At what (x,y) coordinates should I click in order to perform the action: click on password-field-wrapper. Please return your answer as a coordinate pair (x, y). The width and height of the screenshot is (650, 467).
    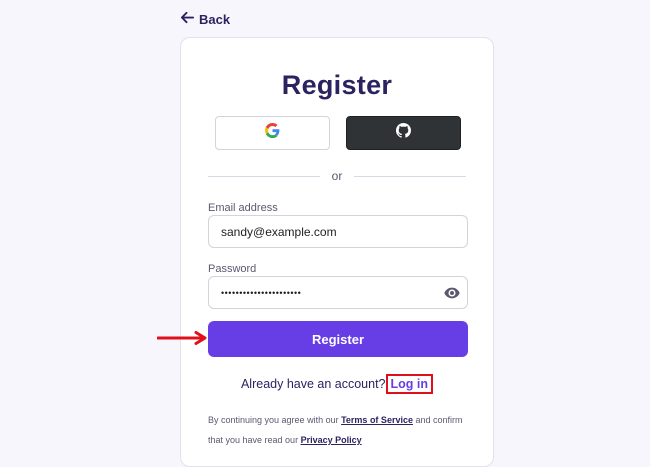
    Looking at the image, I should click on (338, 292).